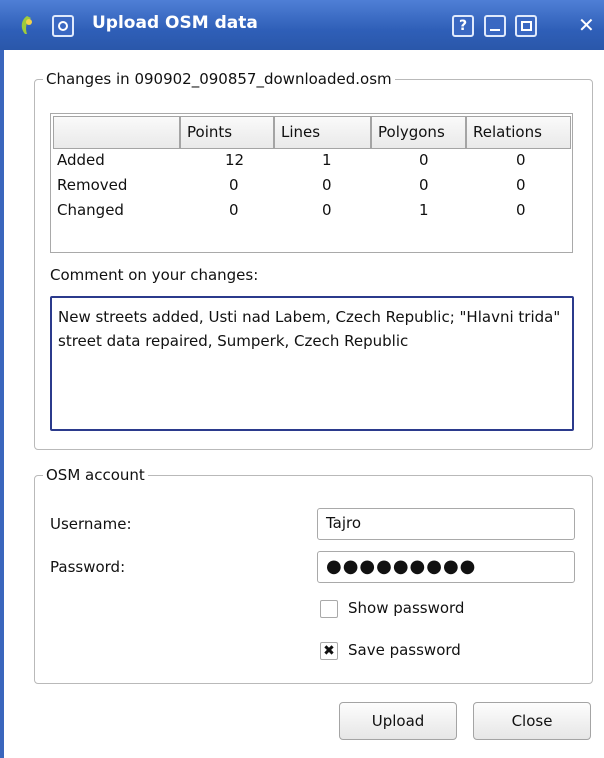 The height and width of the screenshot is (758, 604). What do you see at coordinates (532, 721) in the screenshot?
I see `close-button: Close` at bounding box center [532, 721].